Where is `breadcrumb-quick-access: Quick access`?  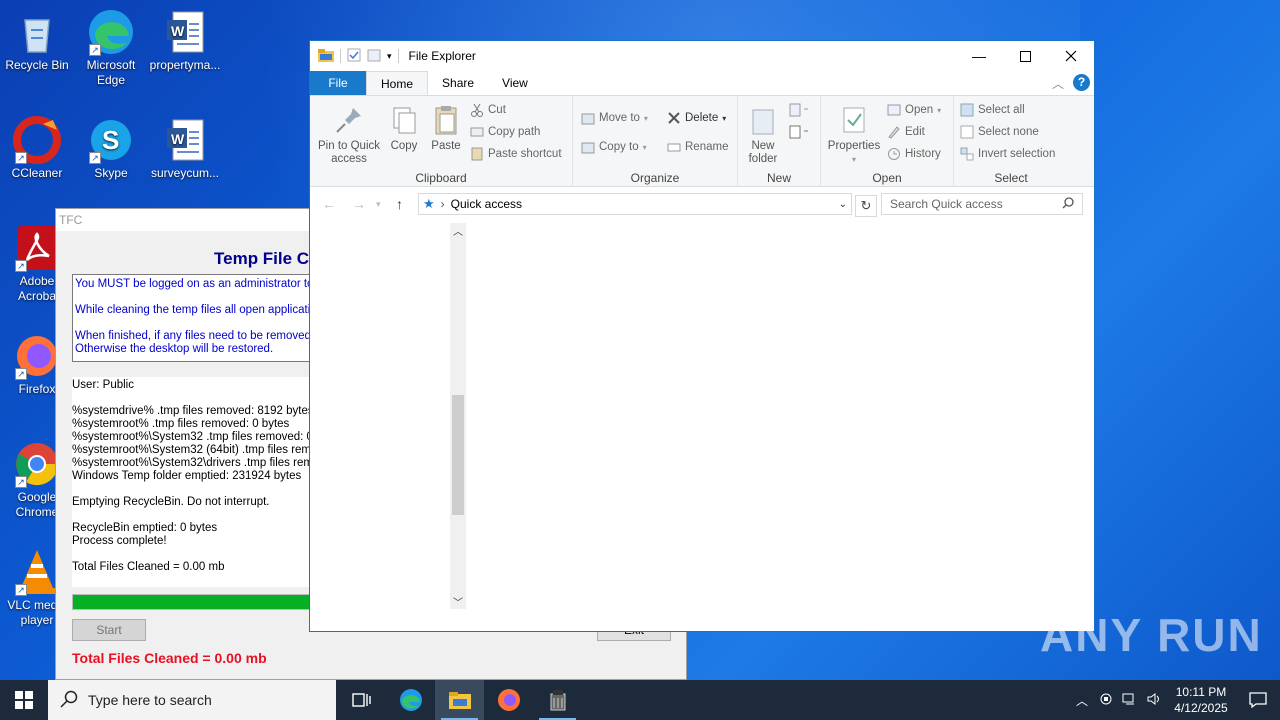 breadcrumb-quick-access: Quick access is located at coordinates (486, 204).